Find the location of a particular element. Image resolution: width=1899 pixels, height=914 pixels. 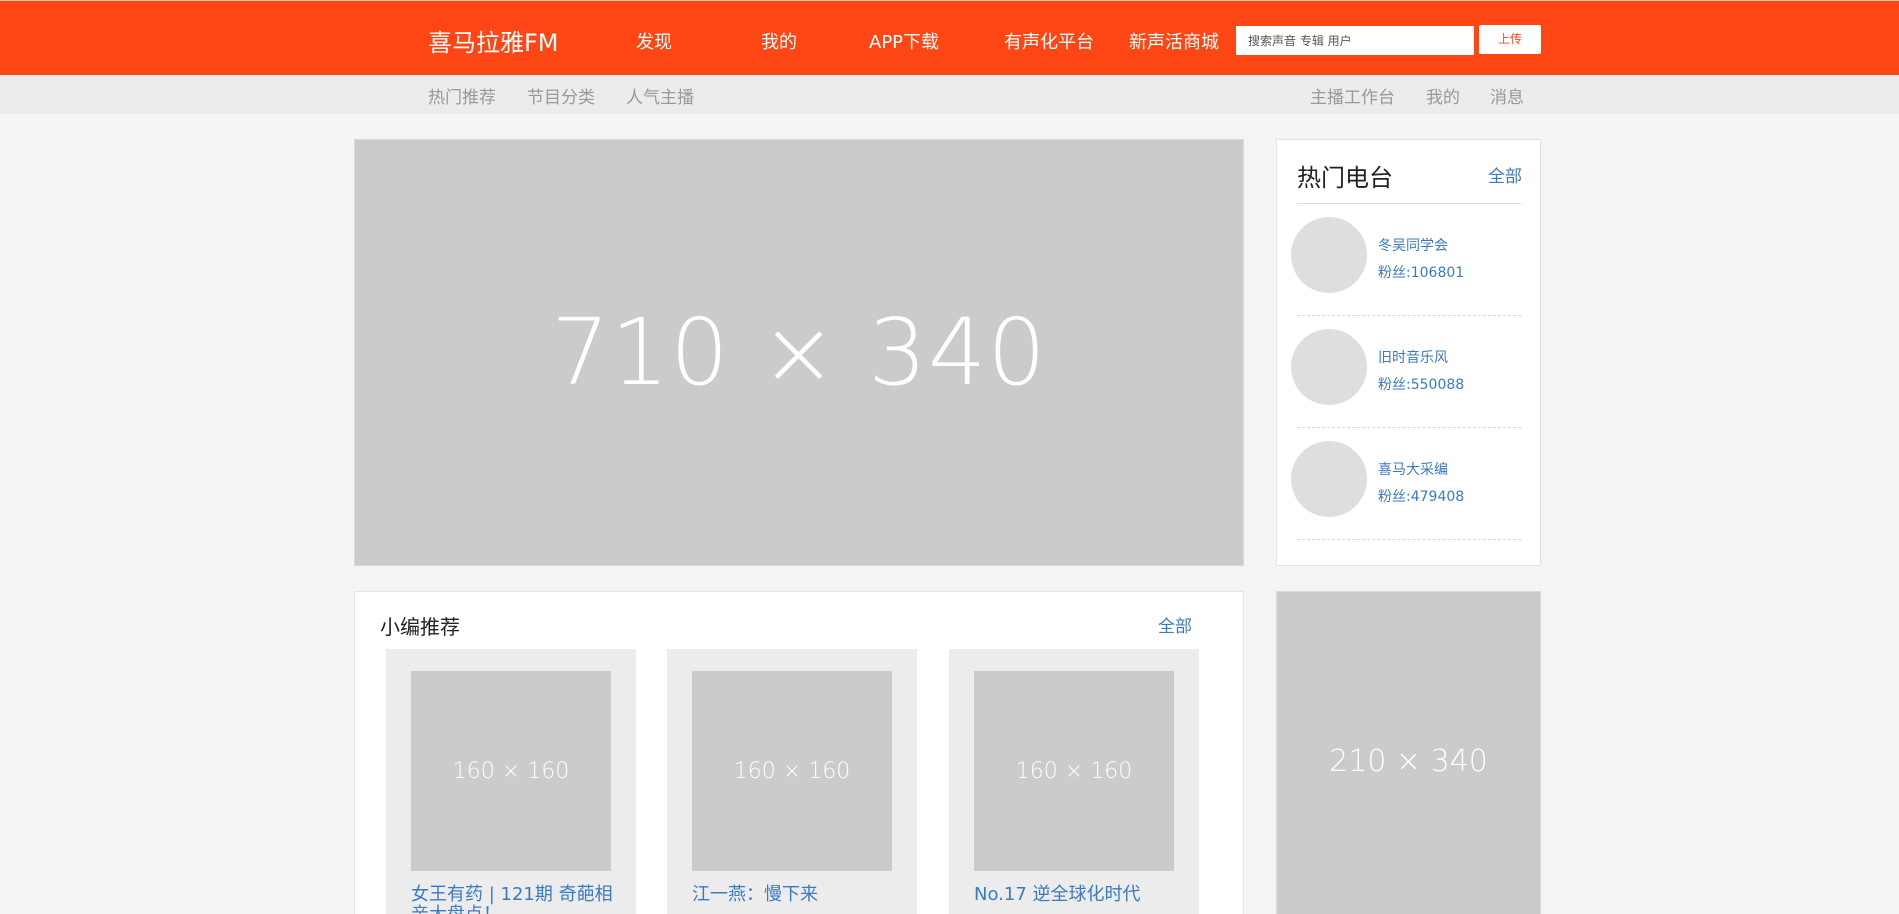

station-fans: 粉丝:479408 is located at coordinates (1421, 497).